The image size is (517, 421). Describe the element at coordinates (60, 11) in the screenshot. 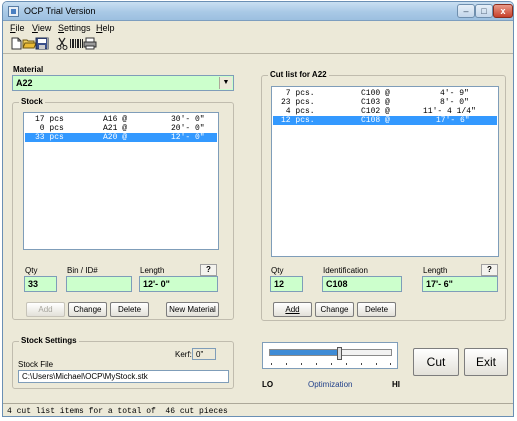

I see `window-title: OCP Trial Version` at that location.